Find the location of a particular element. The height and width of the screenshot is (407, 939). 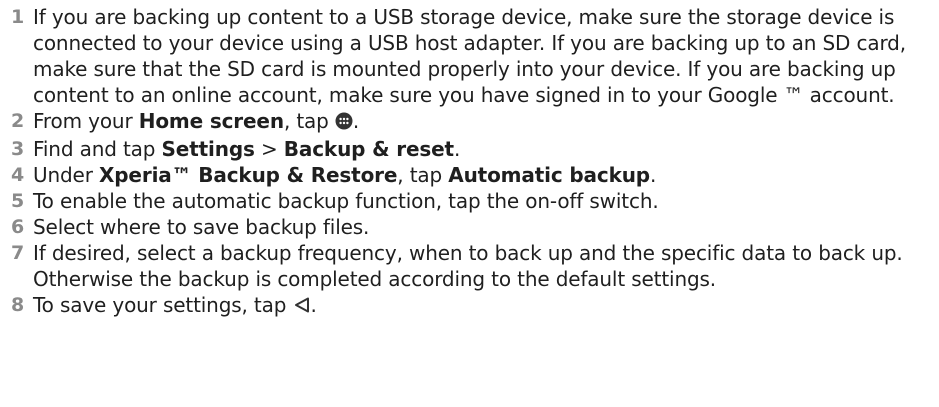

step-text-part: Under is located at coordinates (66, 175).